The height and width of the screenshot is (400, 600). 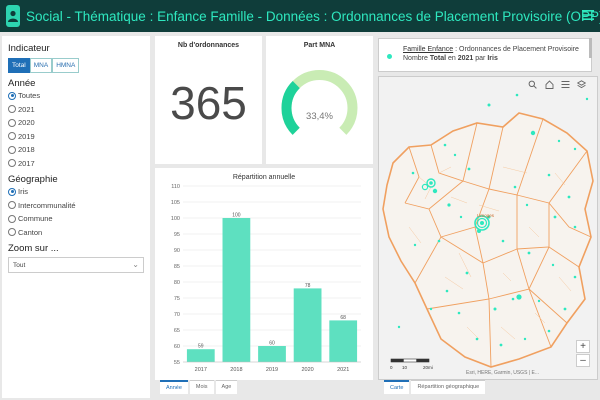 What do you see at coordinates (581, 85) in the screenshot?
I see `layers-icon` at bounding box center [581, 85].